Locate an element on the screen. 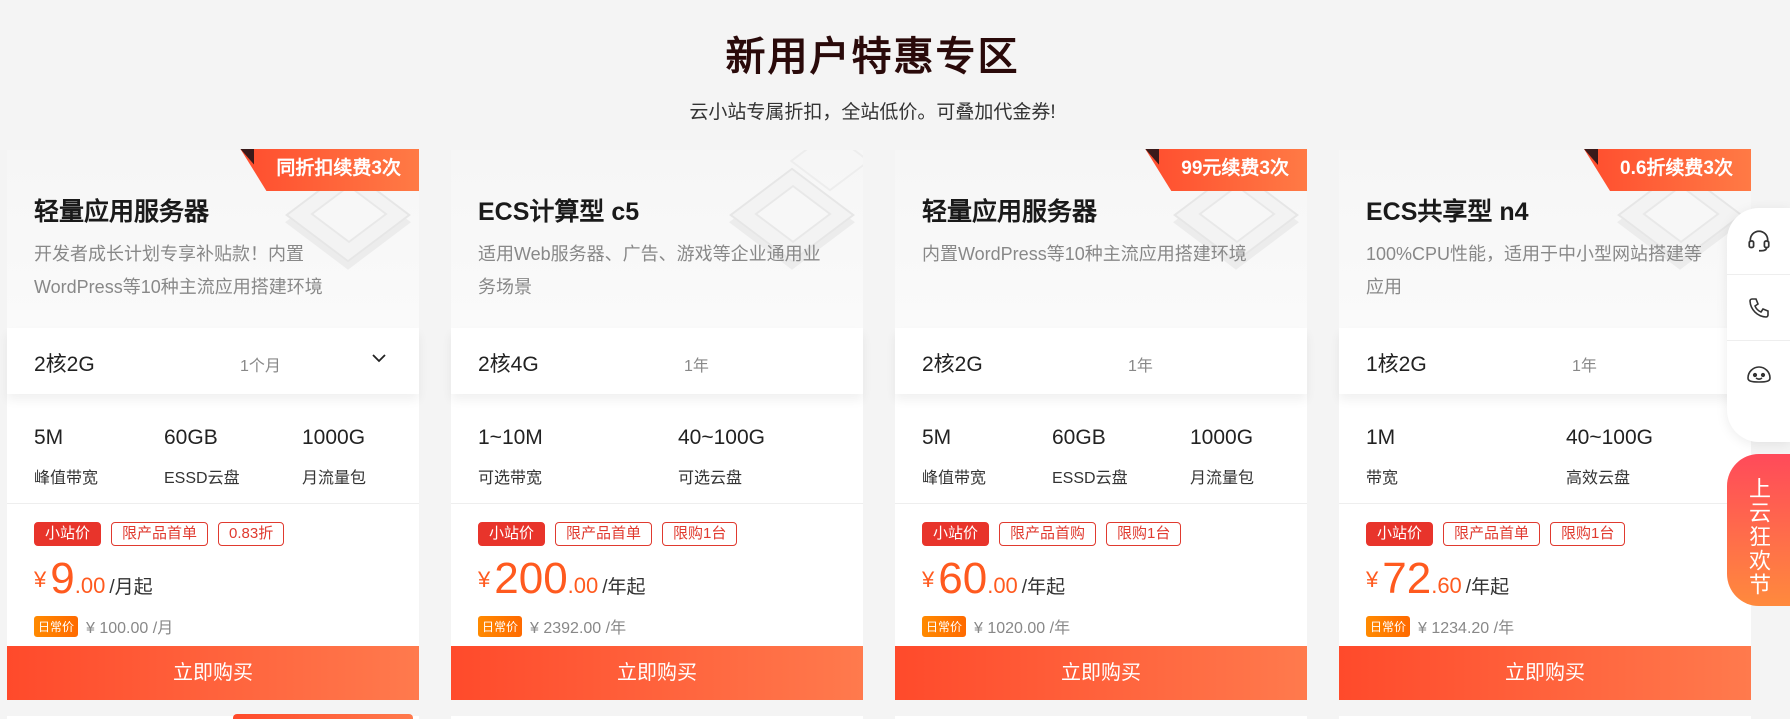 This screenshot has width=1790, height=719. price: ¥200.00/年起 is located at coordinates (562, 579).